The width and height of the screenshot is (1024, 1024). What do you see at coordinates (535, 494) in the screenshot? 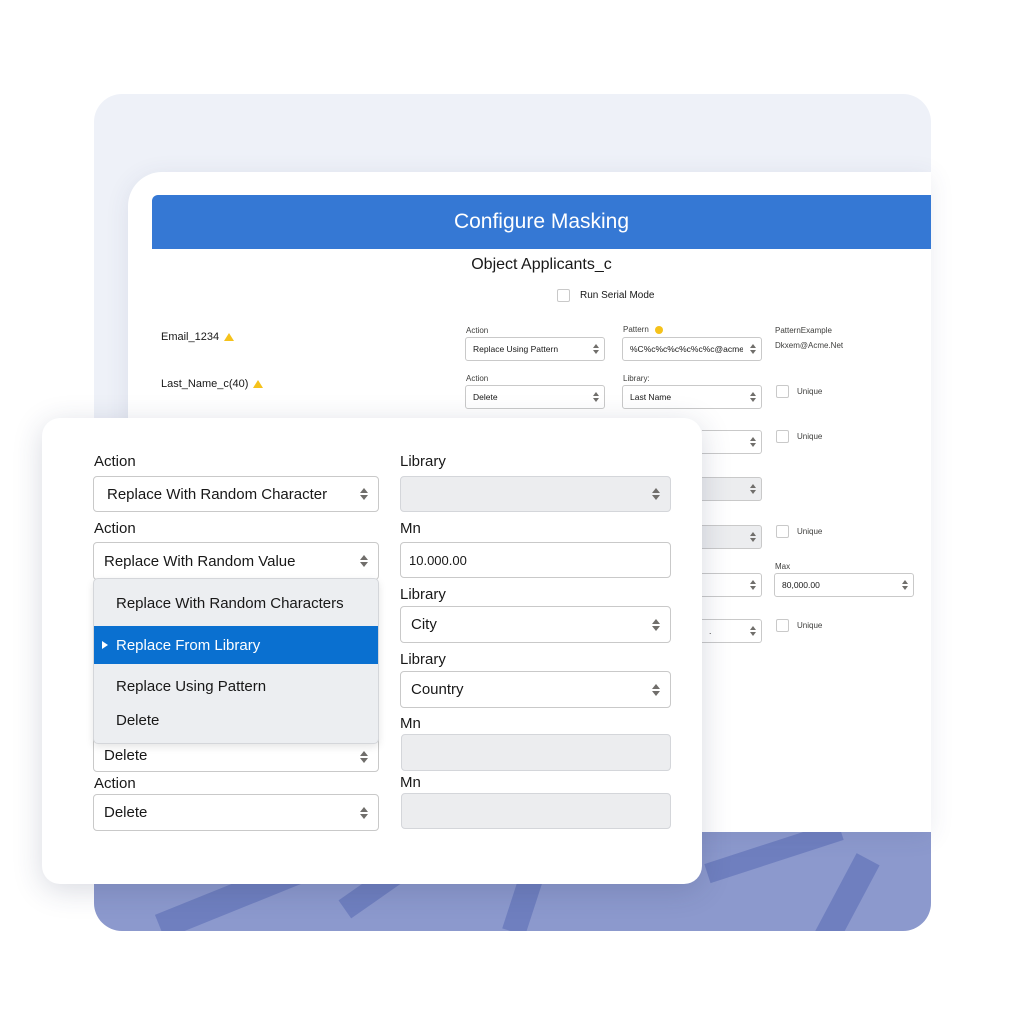
I see `library-select-disabled` at bounding box center [535, 494].